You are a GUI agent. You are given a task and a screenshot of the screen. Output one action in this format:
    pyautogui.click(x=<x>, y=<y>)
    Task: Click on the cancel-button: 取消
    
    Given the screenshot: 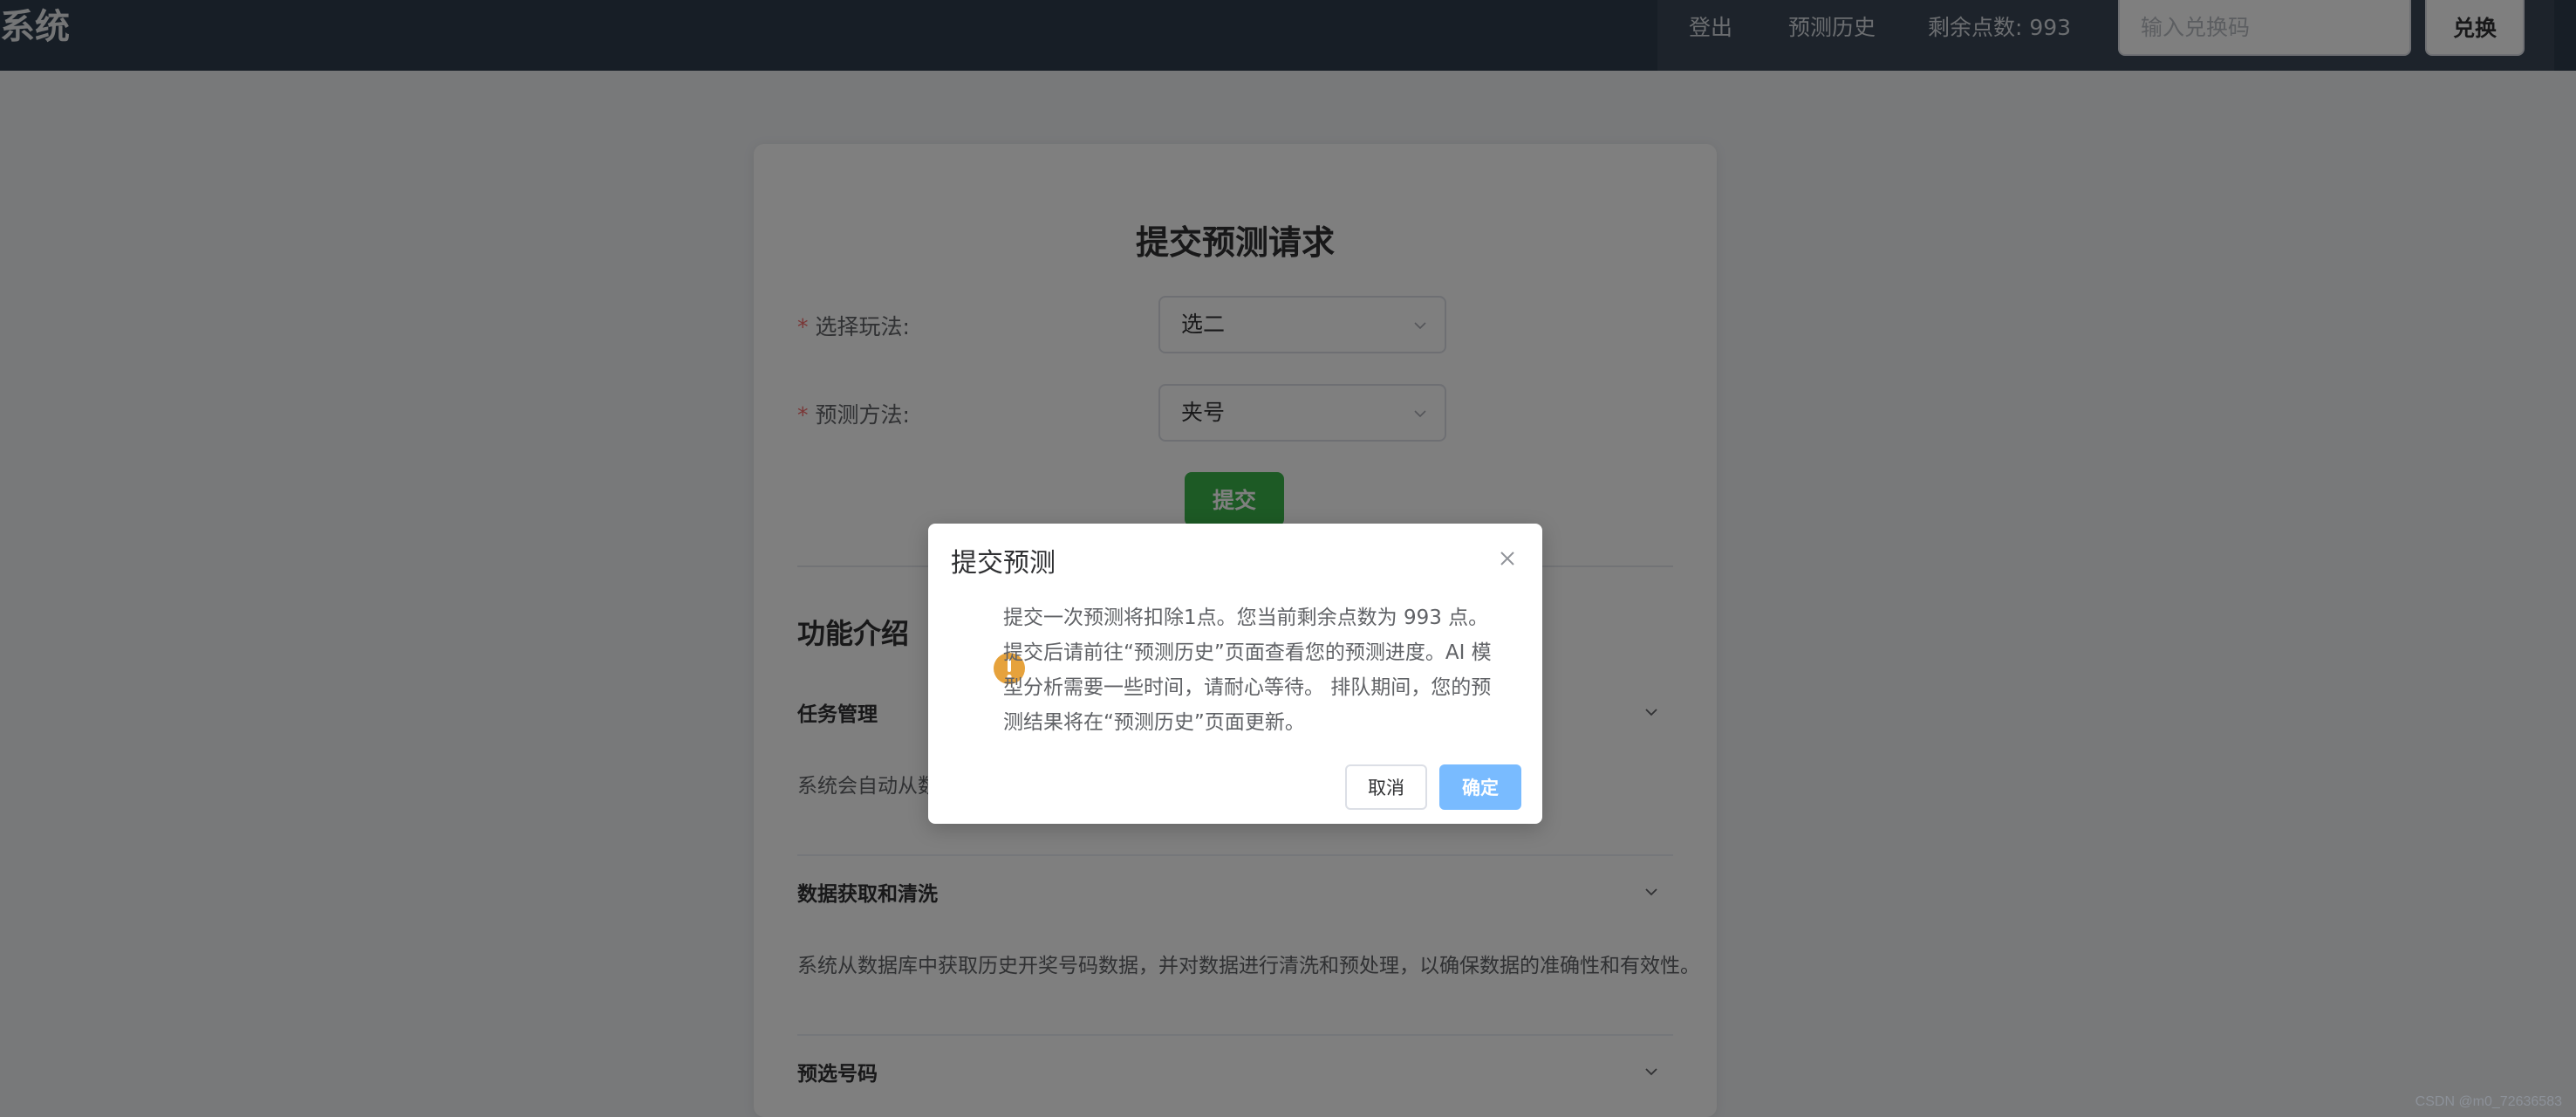 What is the action you would take?
    pyautogui.click(x=1386, y=787)
    